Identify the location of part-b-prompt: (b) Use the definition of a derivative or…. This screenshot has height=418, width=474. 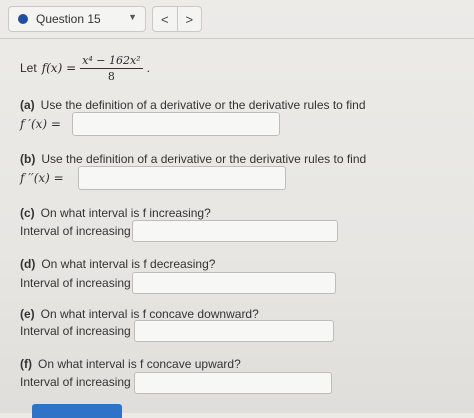
(193, 159).